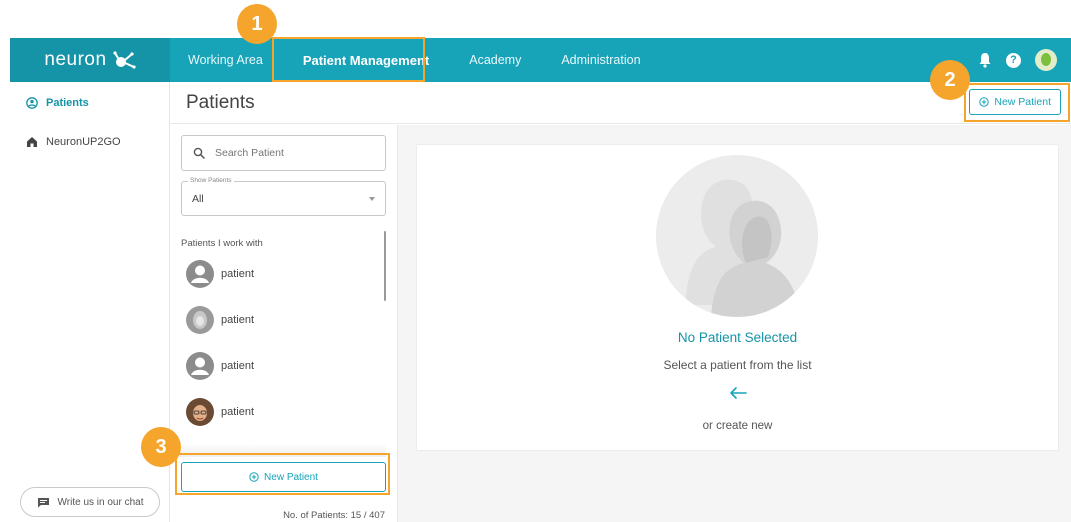 This screenshot has width=1071, height=522. Describe the element at coordinates (32, 103) in the screenshot. I see `user-circle-icon` at that location.